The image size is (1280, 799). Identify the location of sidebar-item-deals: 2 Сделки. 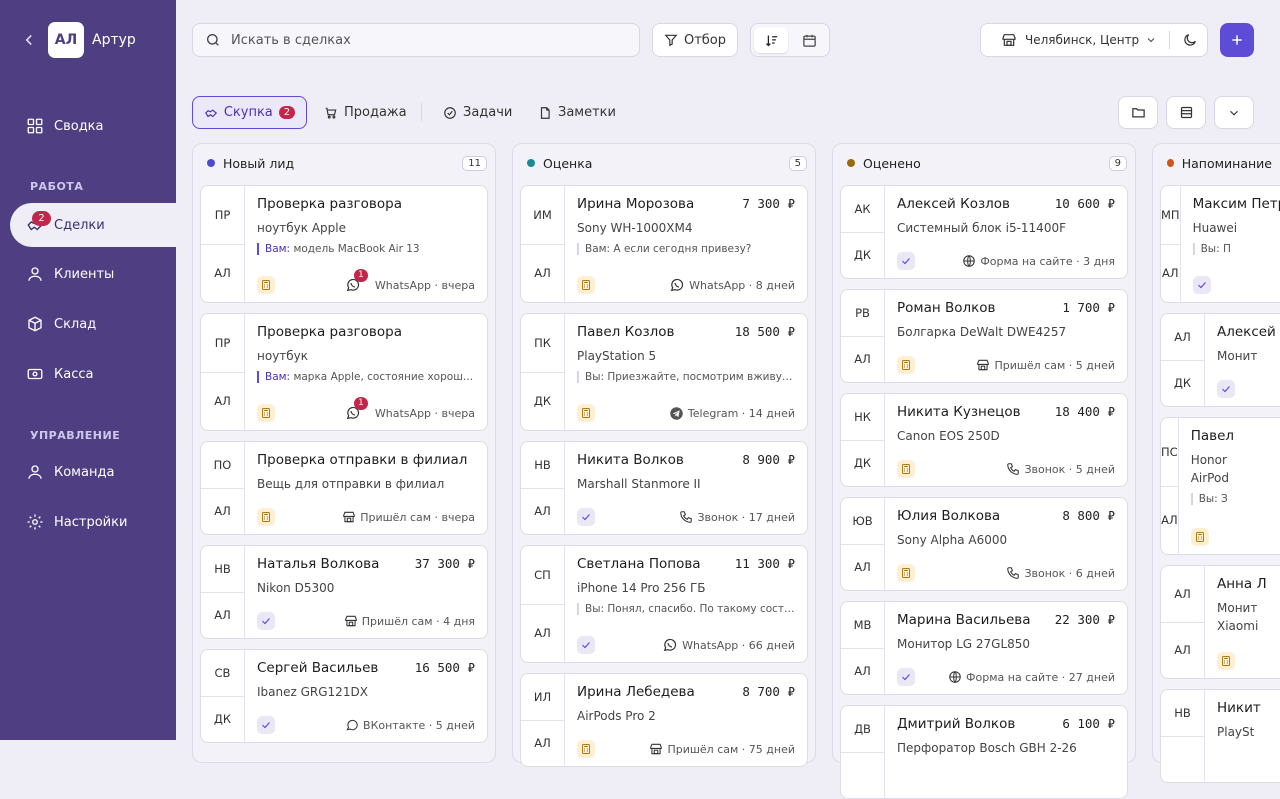
(110, 225).